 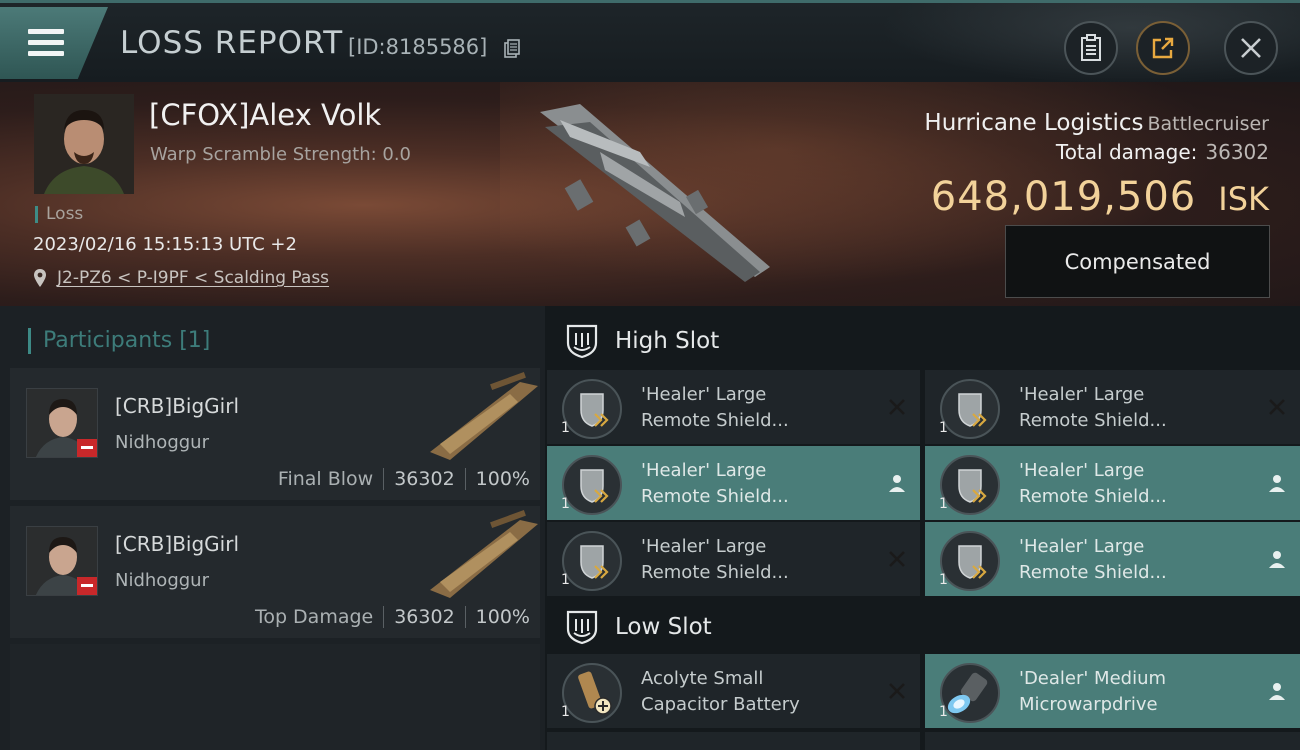 What do you see at coordinates (392, 617) in the screenshot?
I see `participant-stats: Top Damage 36302 100%` at bounding box center [392, 617].